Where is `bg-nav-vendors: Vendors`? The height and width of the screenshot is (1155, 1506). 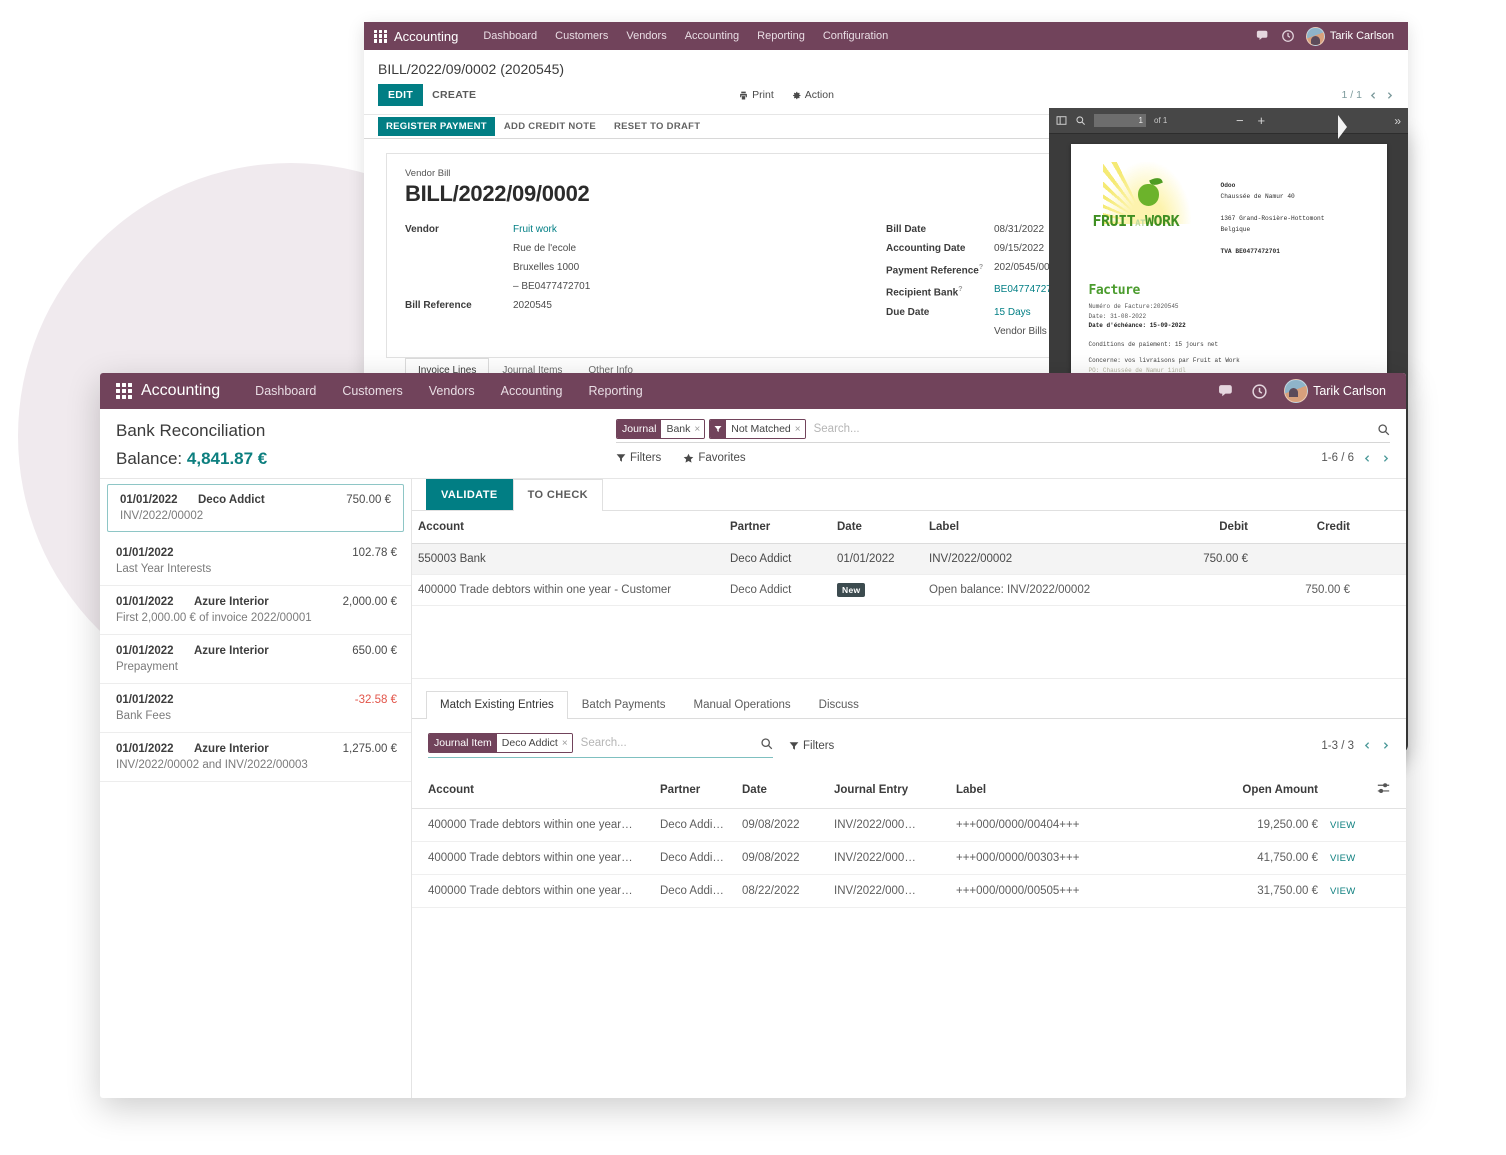
bg-nav-vendors: Vendors is located at coordinates (646, 36).